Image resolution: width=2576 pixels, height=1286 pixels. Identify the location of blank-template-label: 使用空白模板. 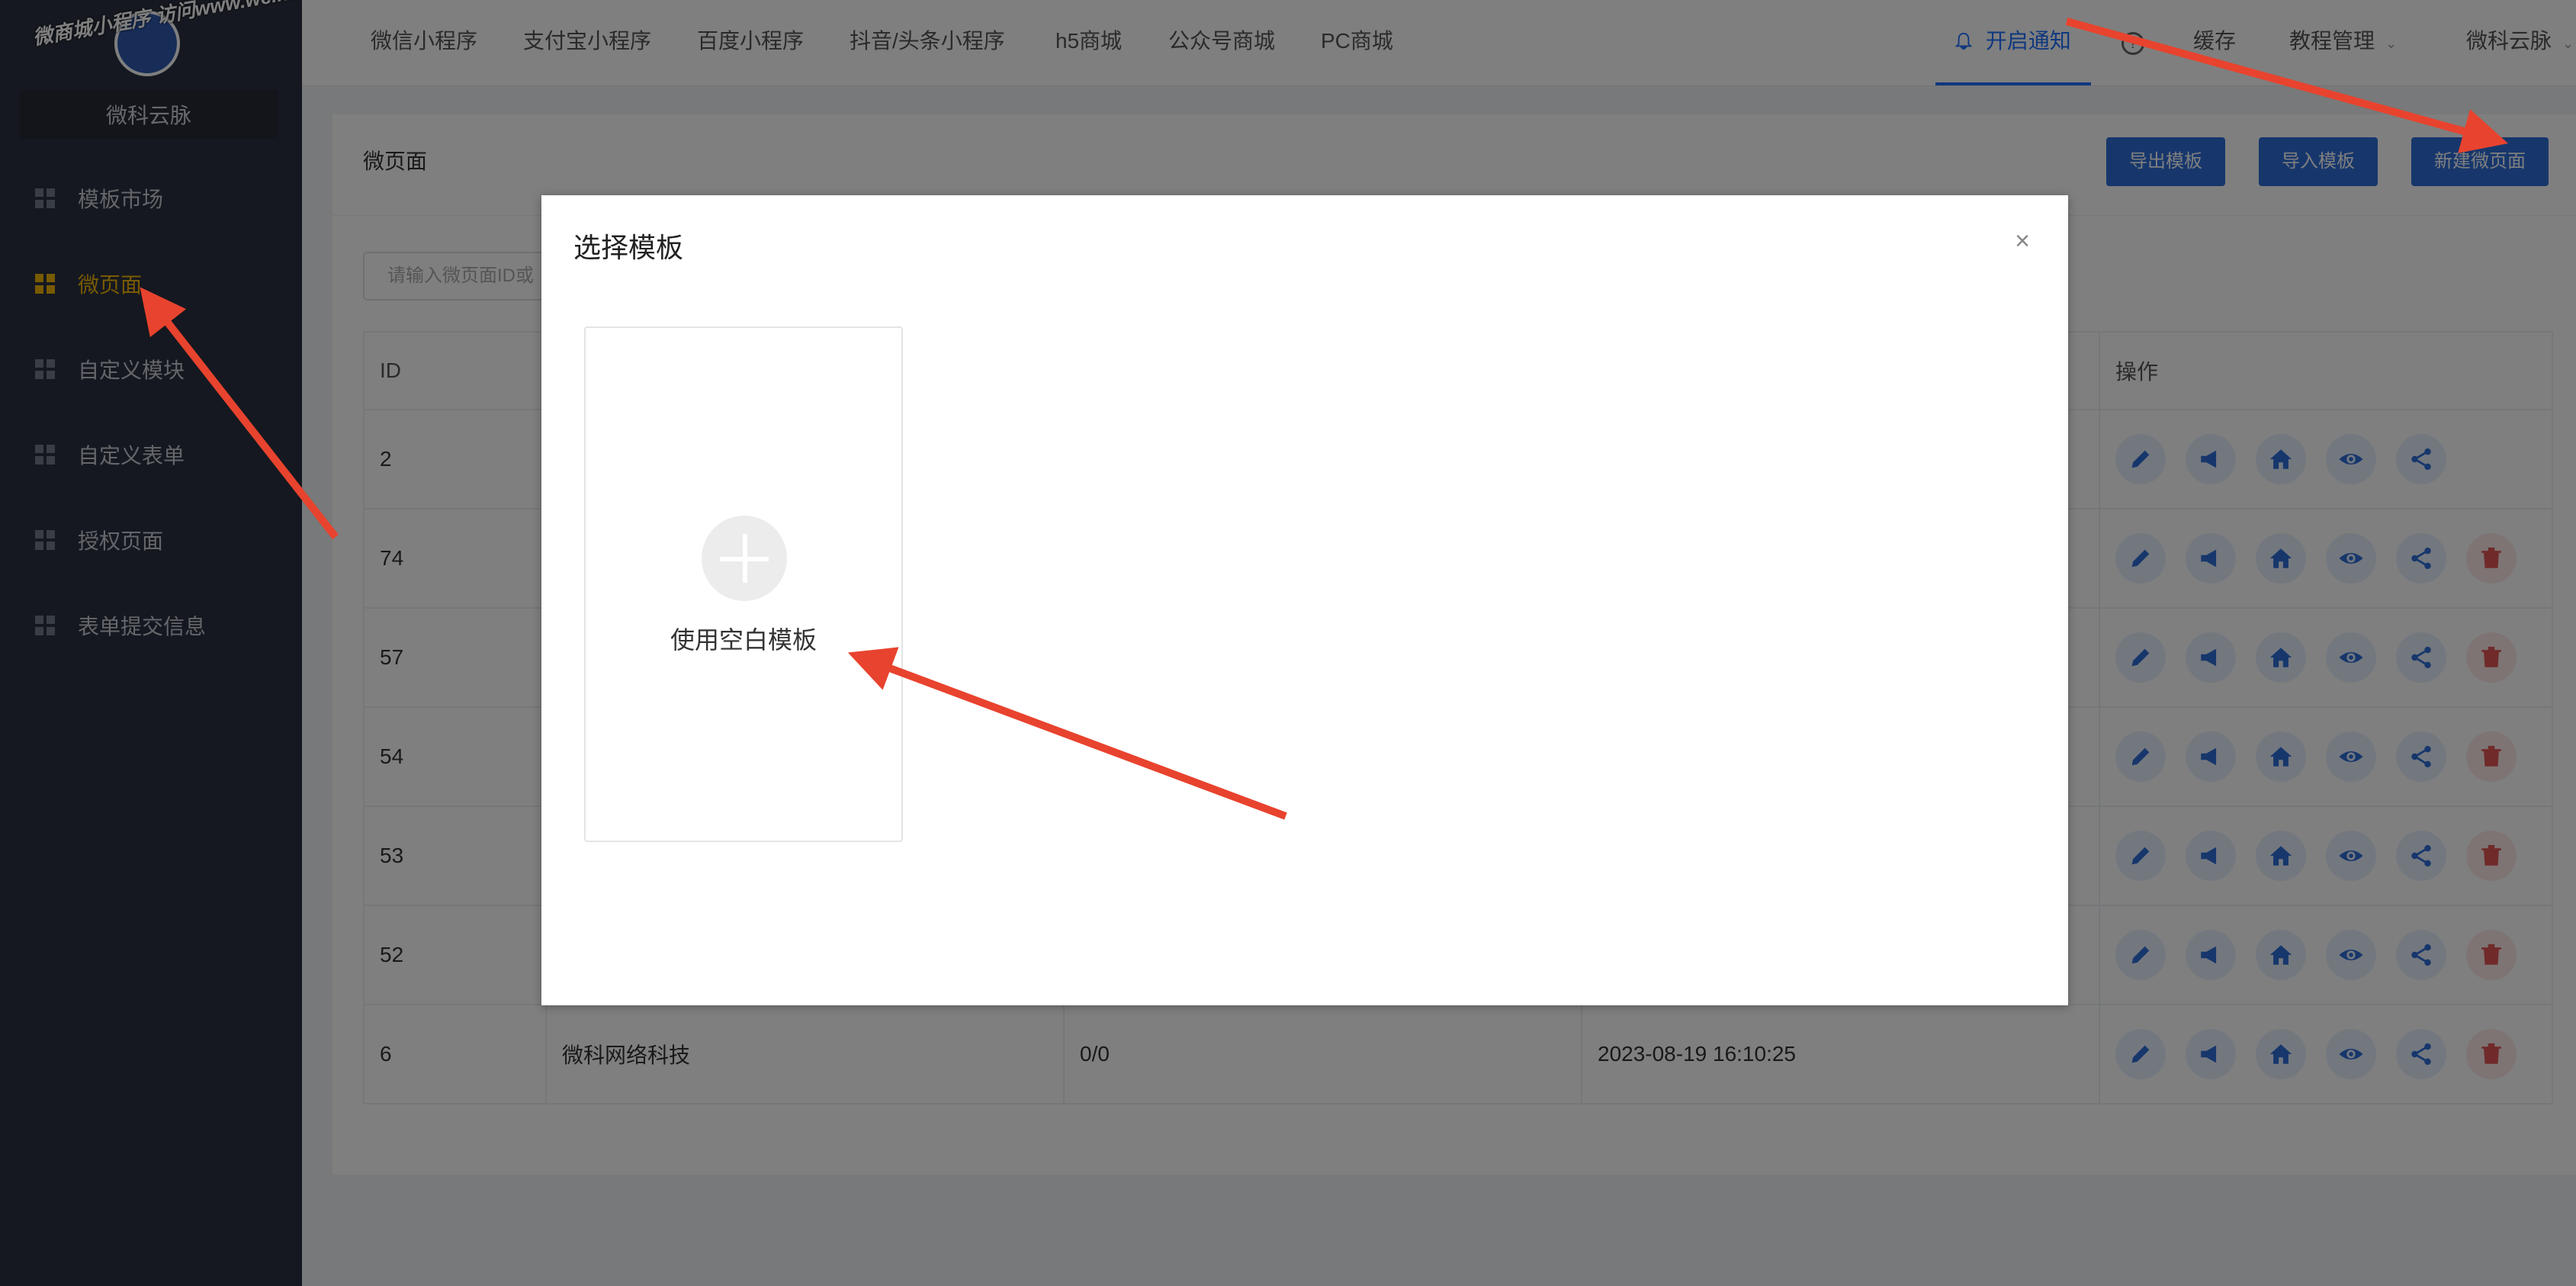
(743, 640).